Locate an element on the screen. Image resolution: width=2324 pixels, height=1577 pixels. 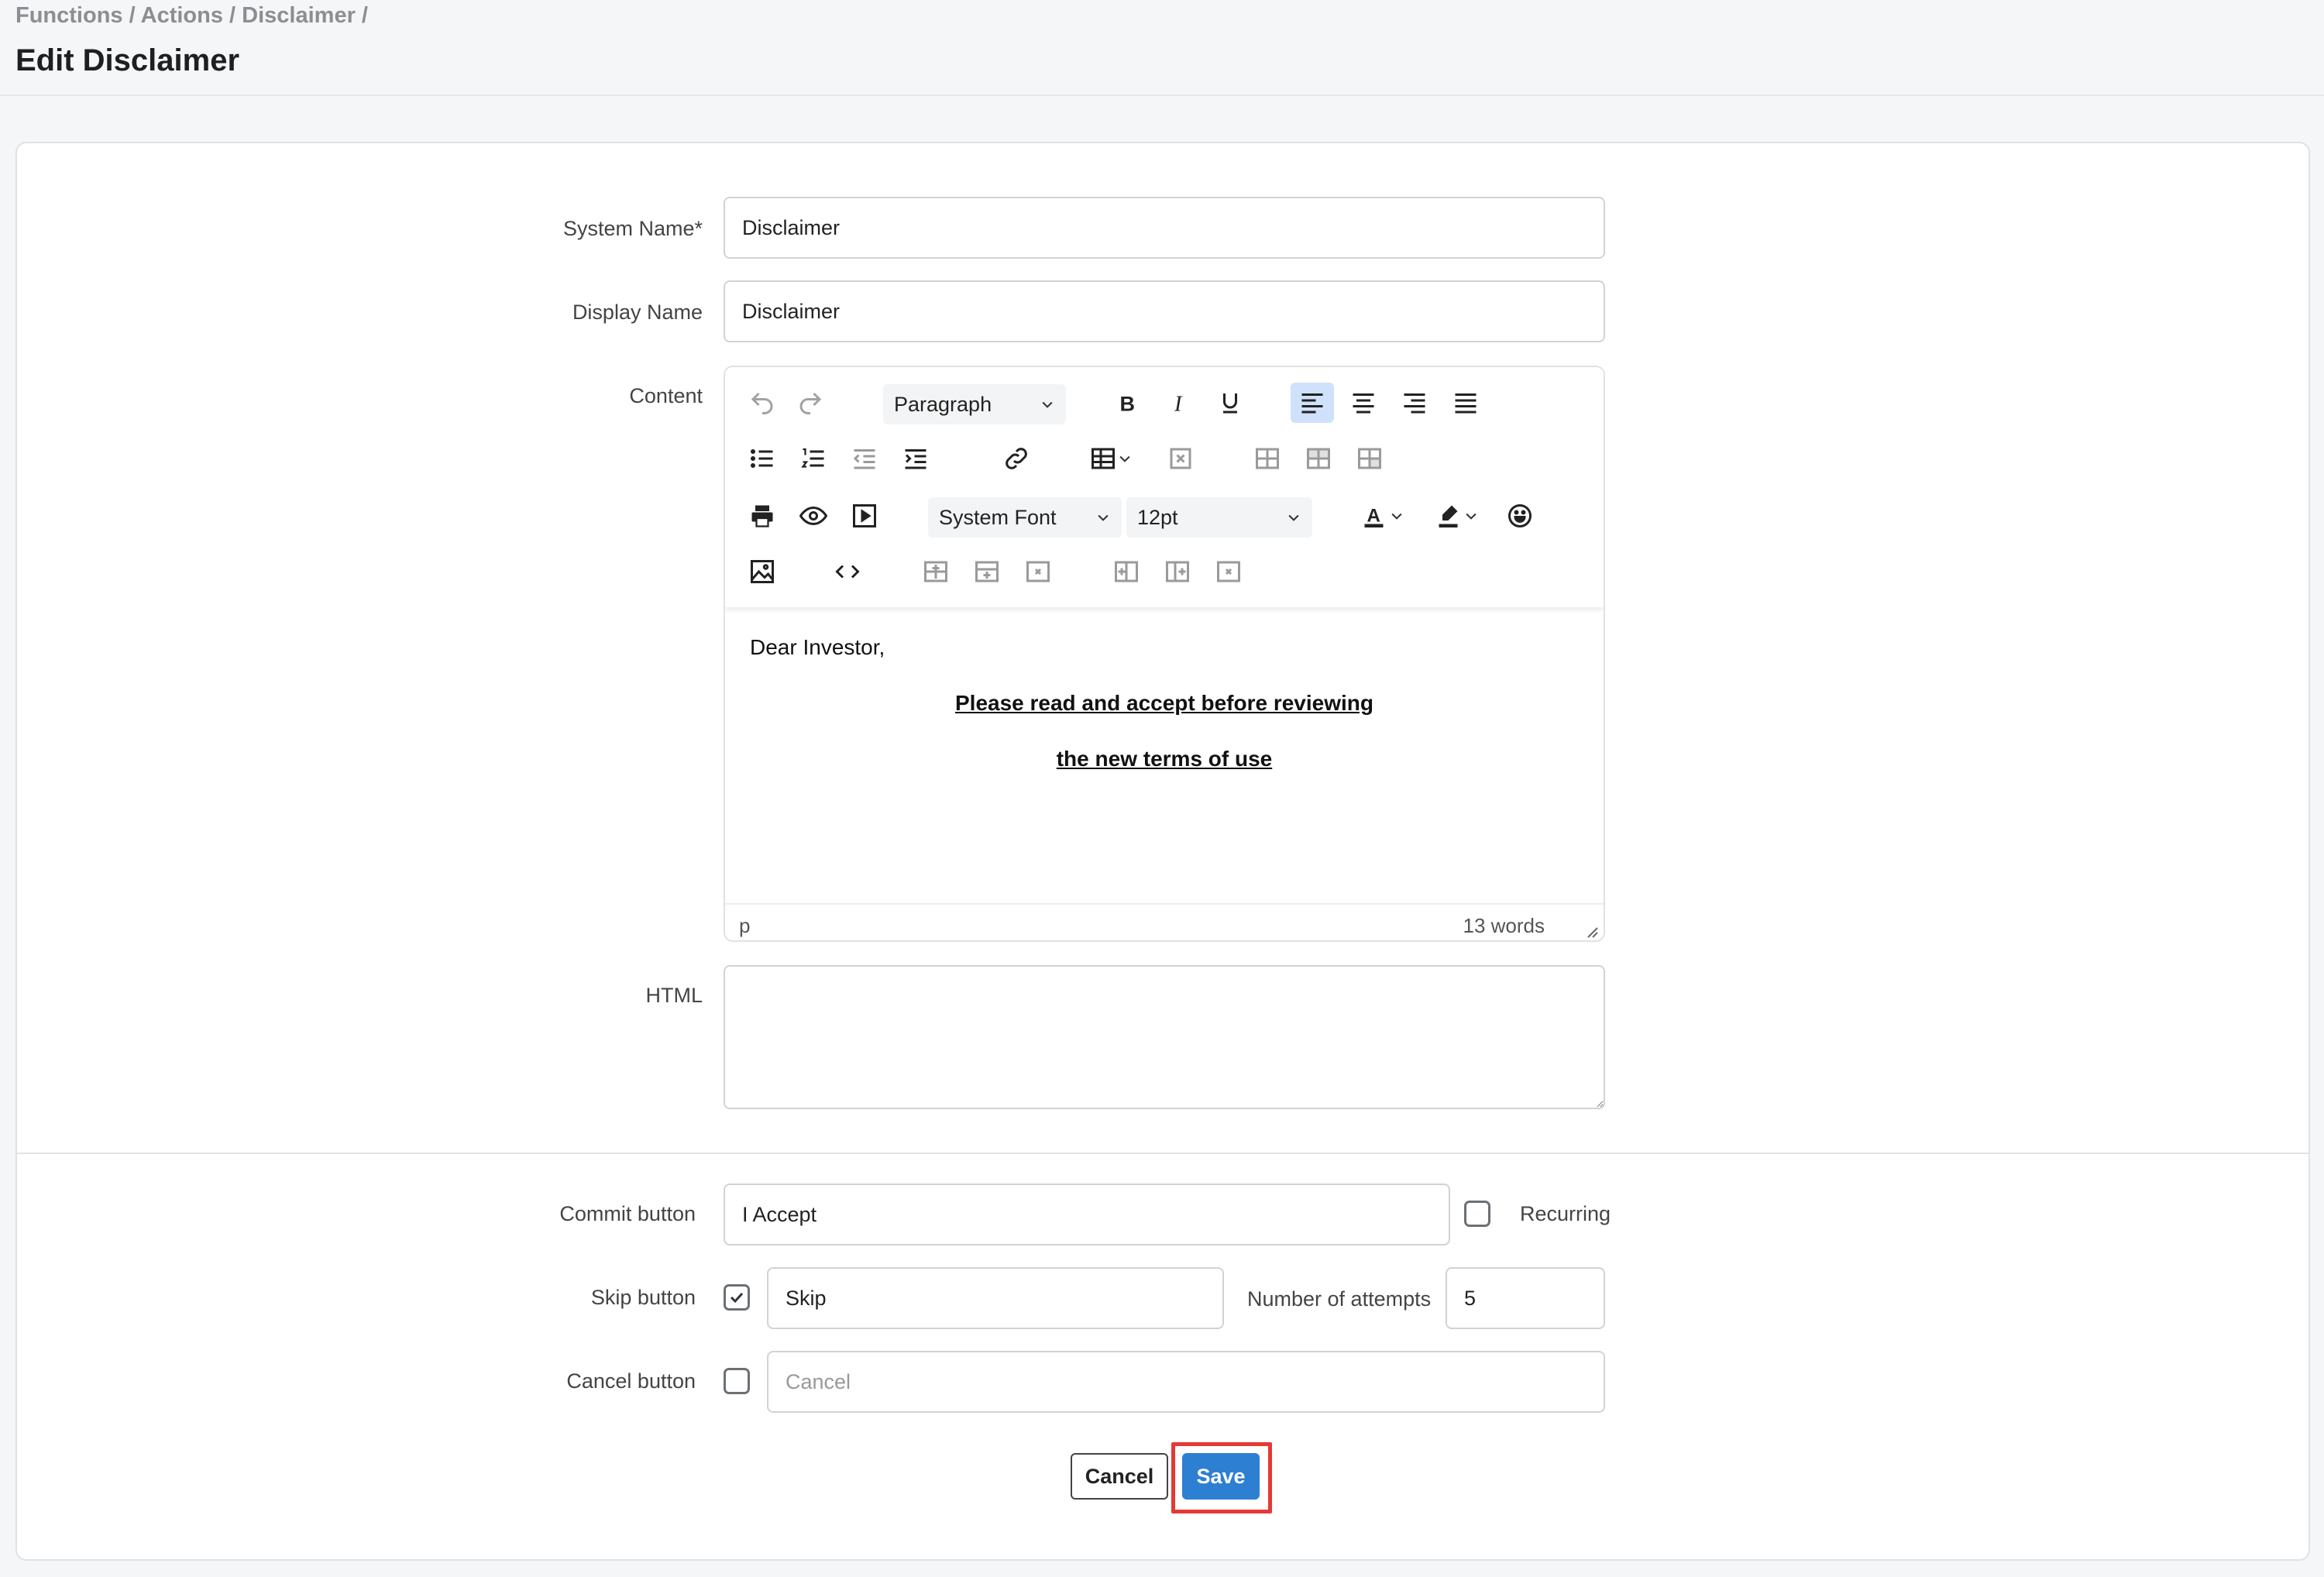
emoji-icon is located at coordinates (1520, 516).